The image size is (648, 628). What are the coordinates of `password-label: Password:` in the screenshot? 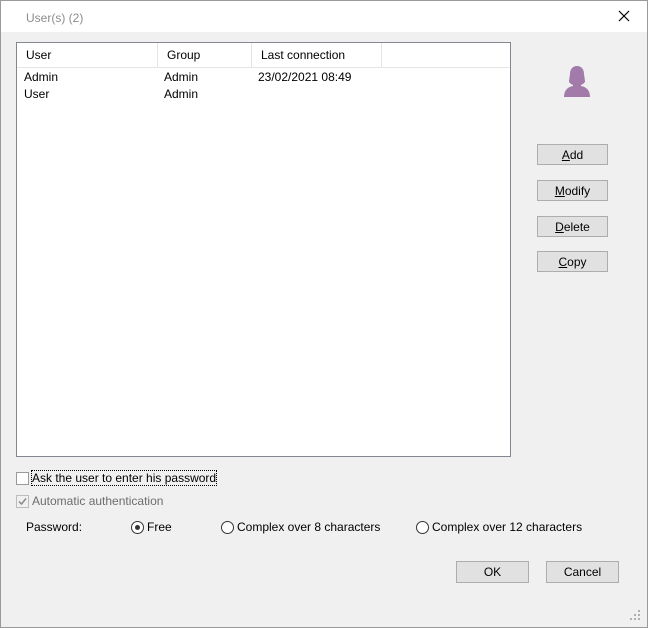 It's located at (54, 527).